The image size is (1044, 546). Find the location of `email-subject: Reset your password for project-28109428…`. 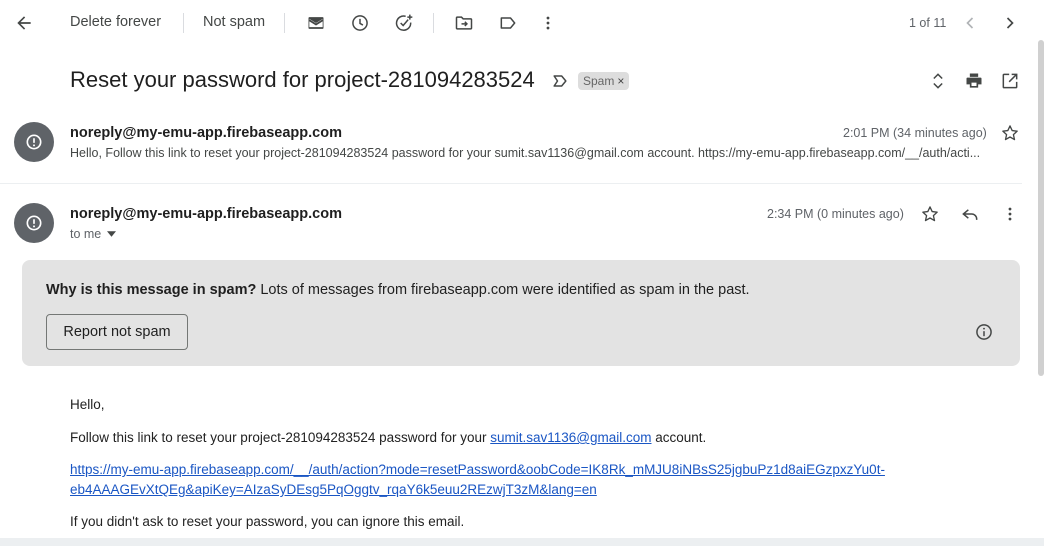

email-subject: Reset your password for project-28109428… is located at coordinates (302, 79).